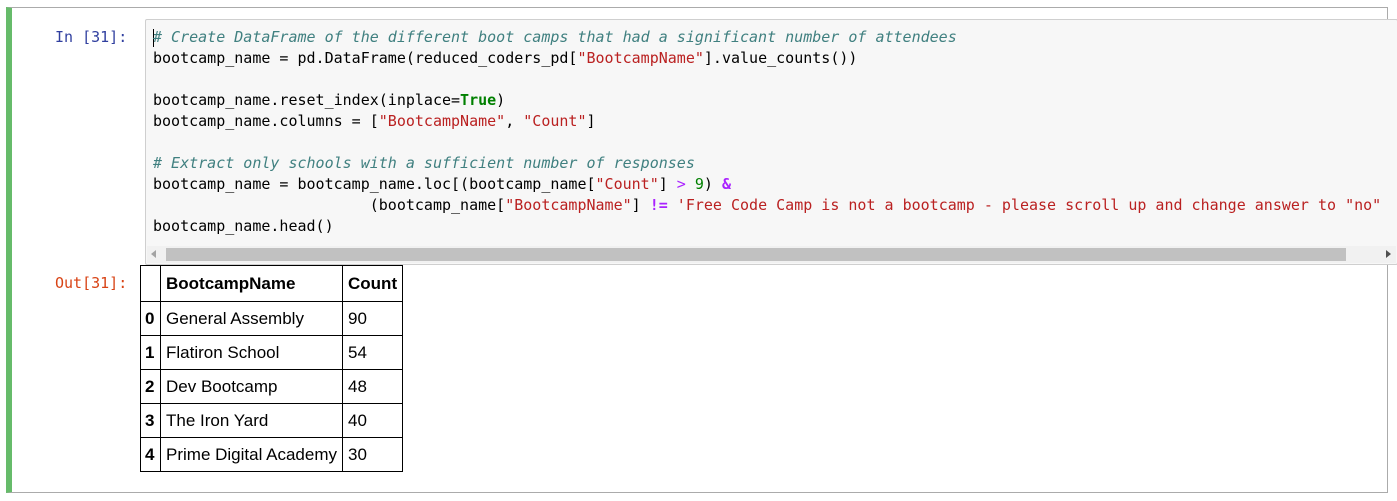 The height and width of the screenshot is (501, 1397). I want to click on input-prompt: In [31]:, so click(91, 37).